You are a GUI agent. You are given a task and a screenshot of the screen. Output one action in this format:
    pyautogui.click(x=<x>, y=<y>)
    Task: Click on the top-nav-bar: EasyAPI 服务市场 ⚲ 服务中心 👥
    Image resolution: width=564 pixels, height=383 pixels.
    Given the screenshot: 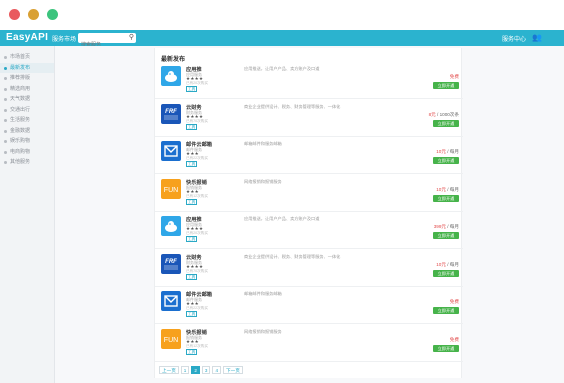 What is the action you would take?
    pyautogui.click(x=282, y=40)
    